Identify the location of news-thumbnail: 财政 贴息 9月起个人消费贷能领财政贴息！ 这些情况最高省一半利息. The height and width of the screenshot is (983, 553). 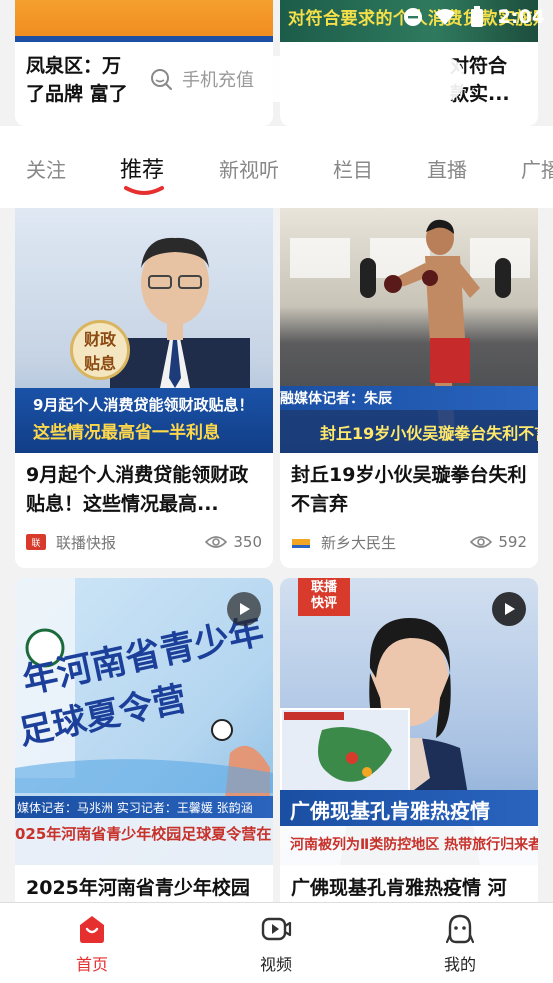
(144, 330).